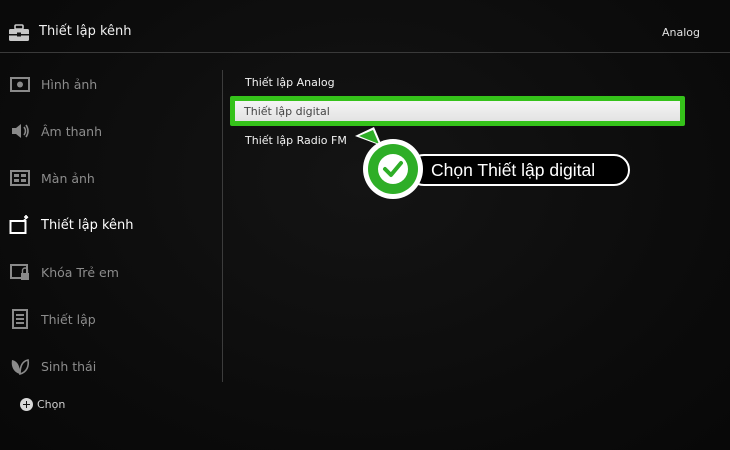 This screenshot has height=450, width=730. I want to click on picture-icon, so click(20, 84).